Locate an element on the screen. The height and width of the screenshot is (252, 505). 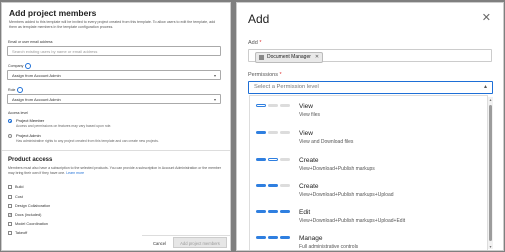
permission-option: Create View+Download+Publish markups is located at coordinates (369, 167).